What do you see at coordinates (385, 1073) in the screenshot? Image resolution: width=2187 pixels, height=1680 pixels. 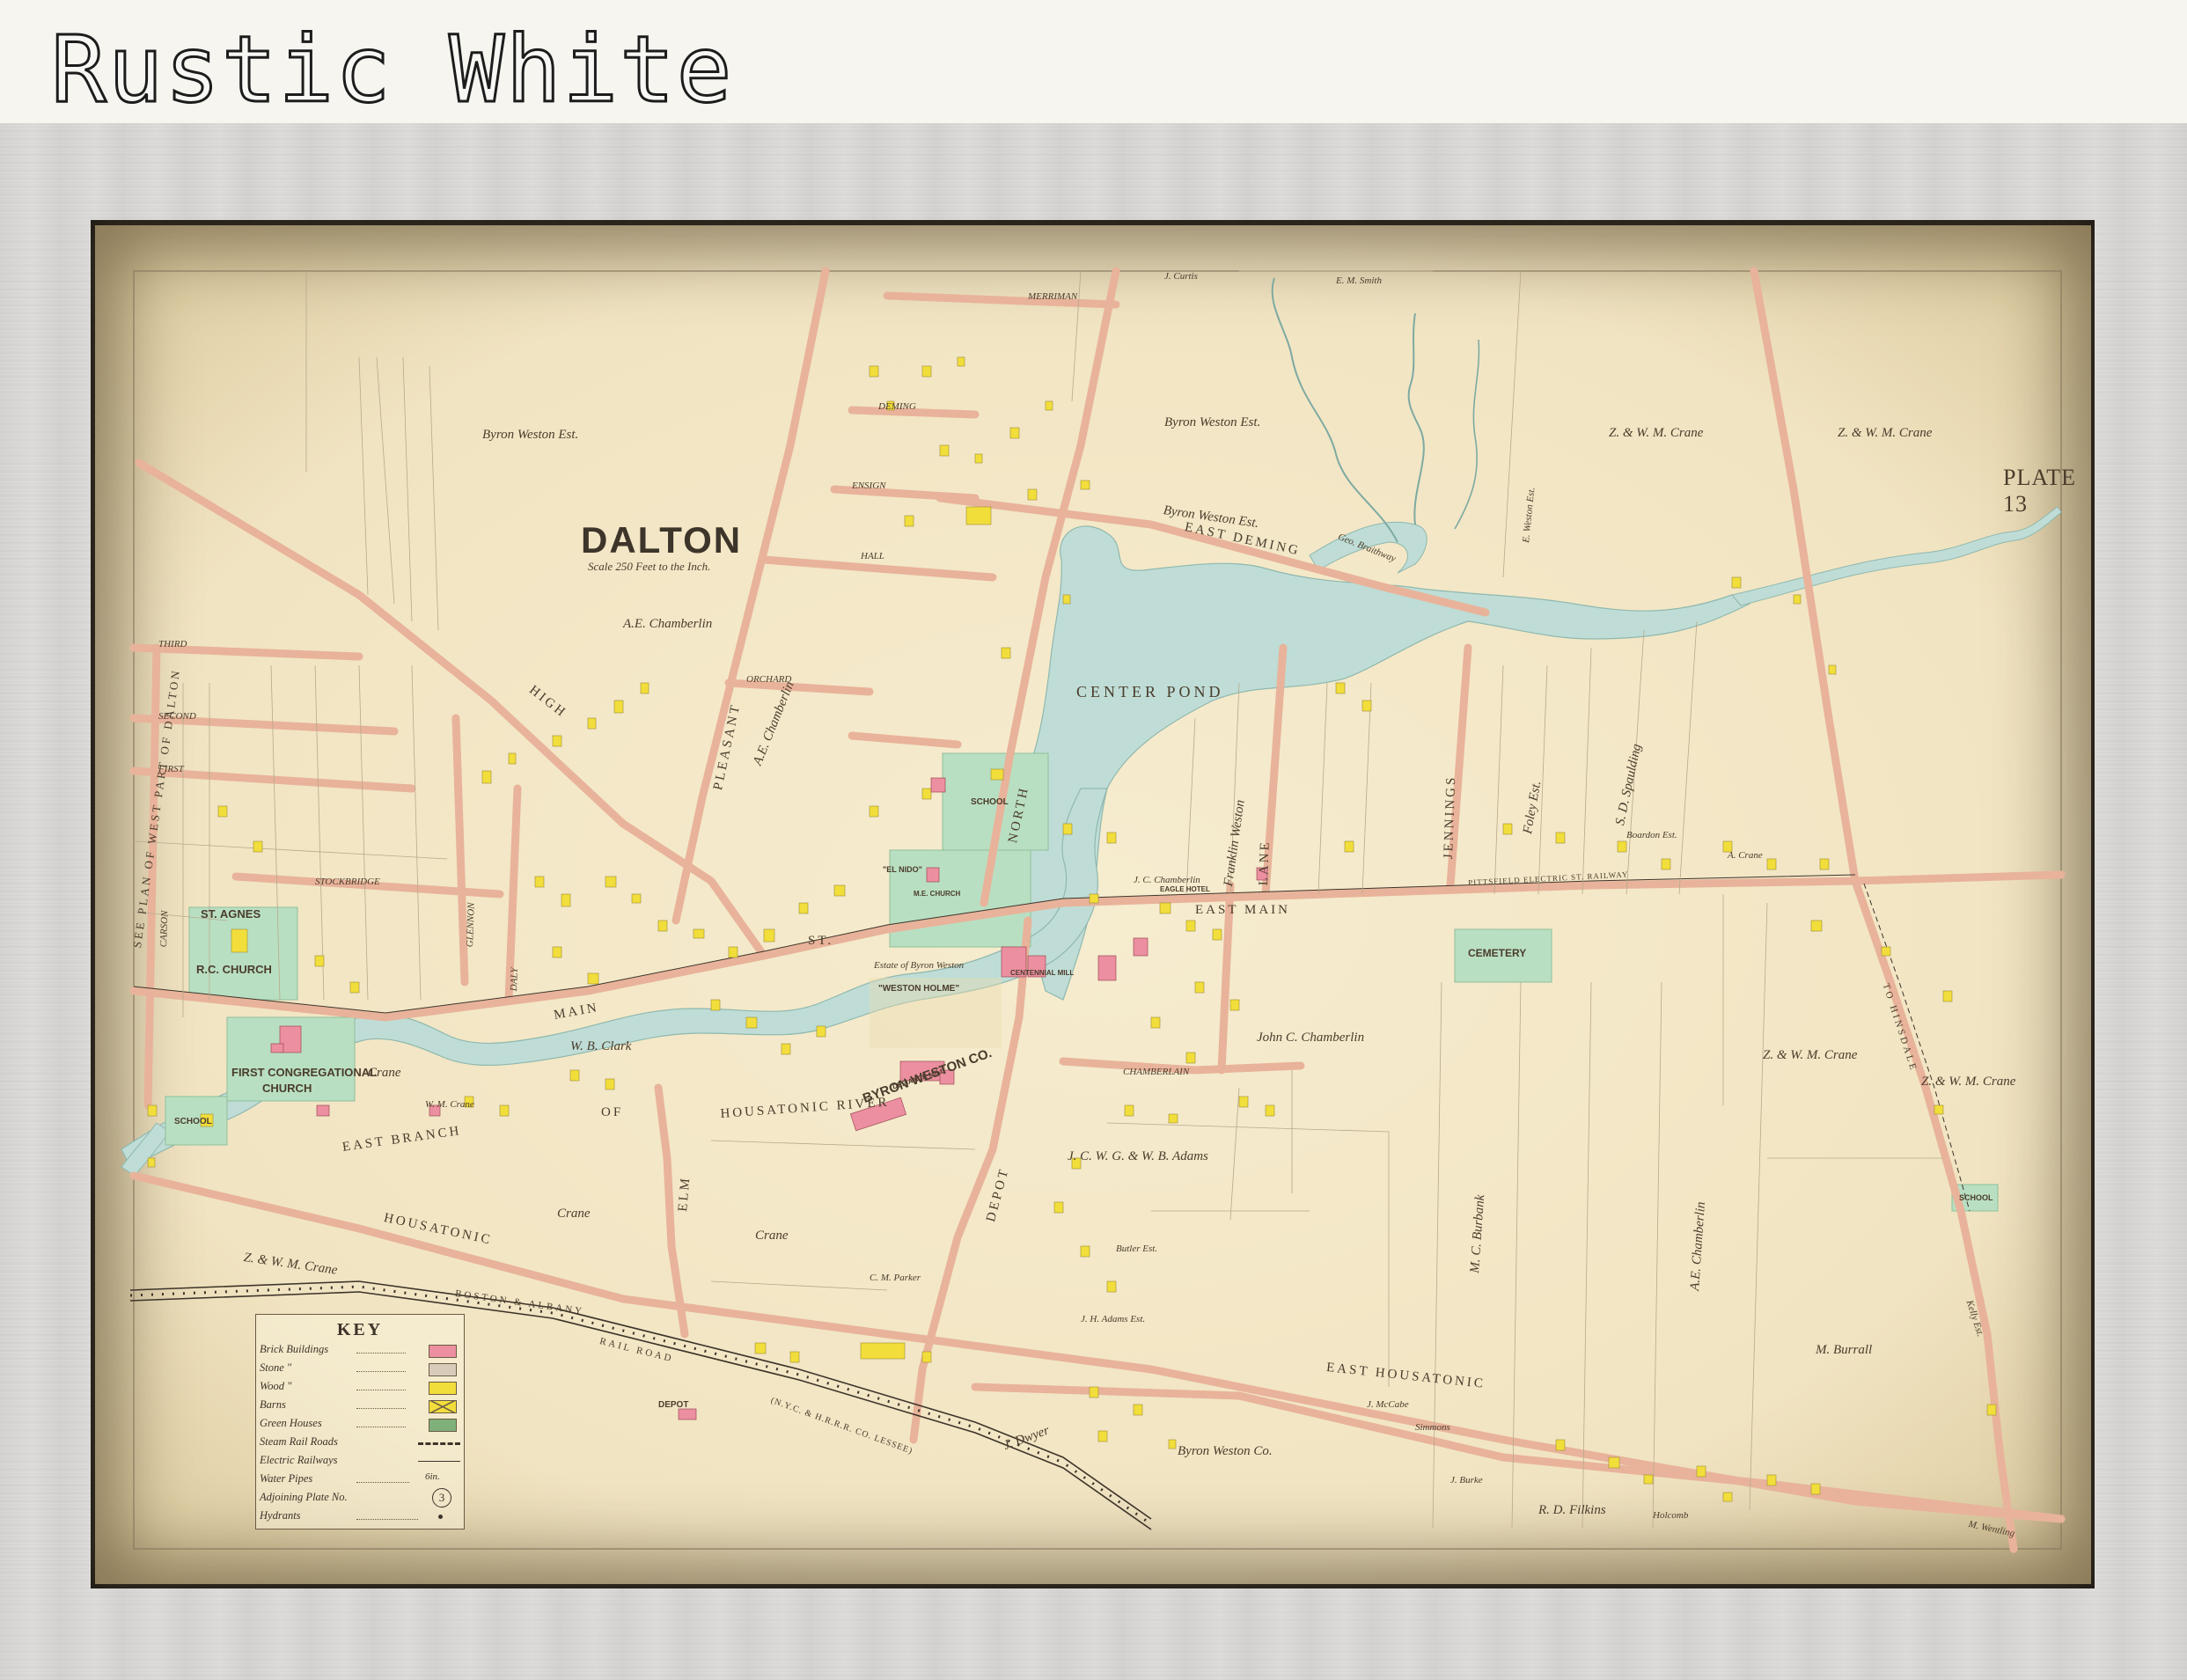 I see `label-crane-3: Crane` at bounding box center [385, 1073].